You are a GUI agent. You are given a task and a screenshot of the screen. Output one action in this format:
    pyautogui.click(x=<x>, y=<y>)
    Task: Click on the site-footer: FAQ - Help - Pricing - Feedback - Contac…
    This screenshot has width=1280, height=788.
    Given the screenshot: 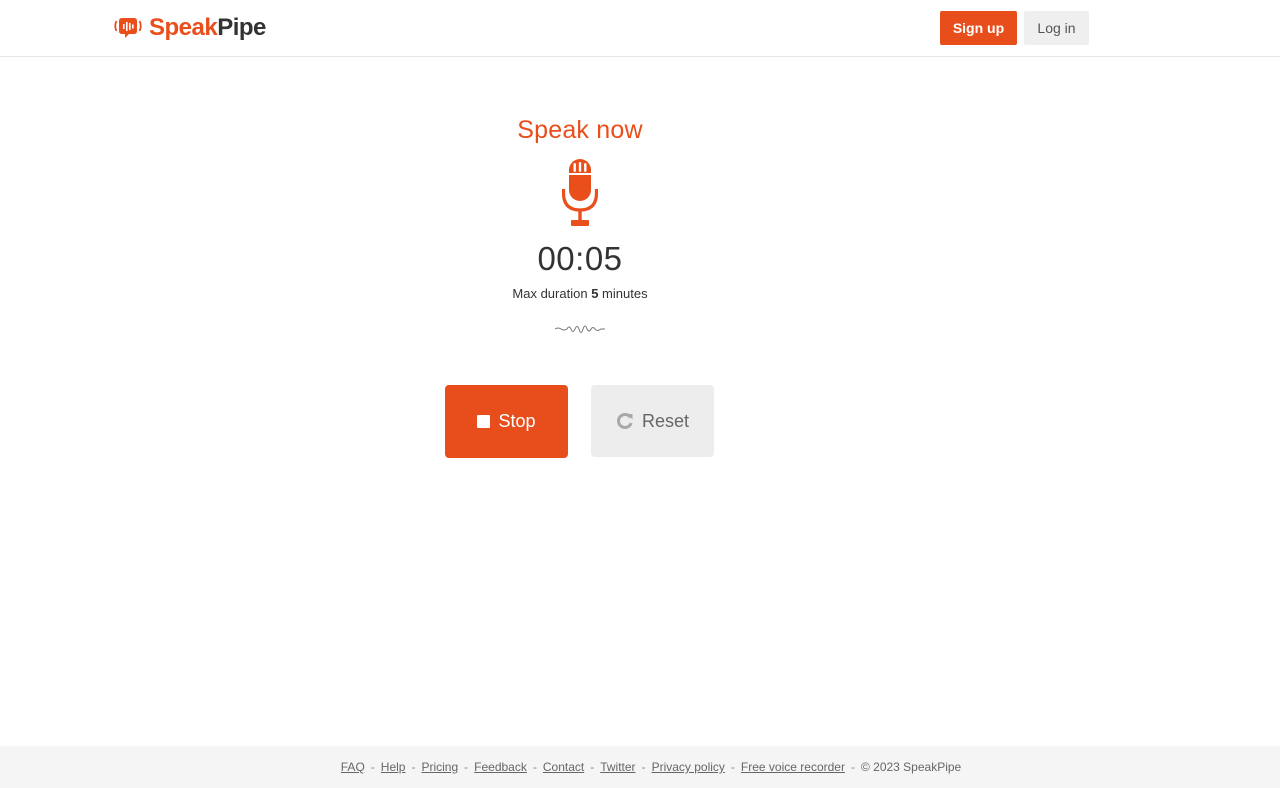 What is the action you would take?
    pyautogui.click(x=640, y=767)
    